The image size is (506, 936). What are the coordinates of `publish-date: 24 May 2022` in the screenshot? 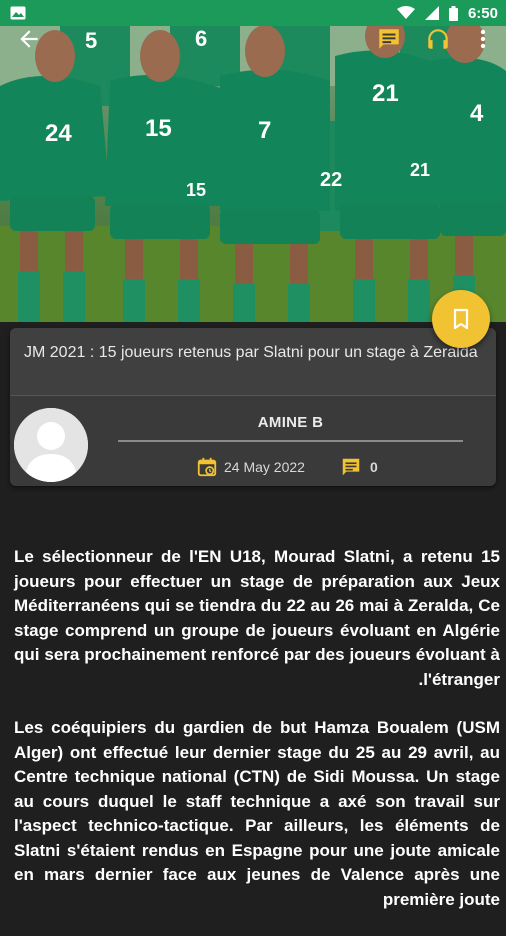 It's located at (250, 467).